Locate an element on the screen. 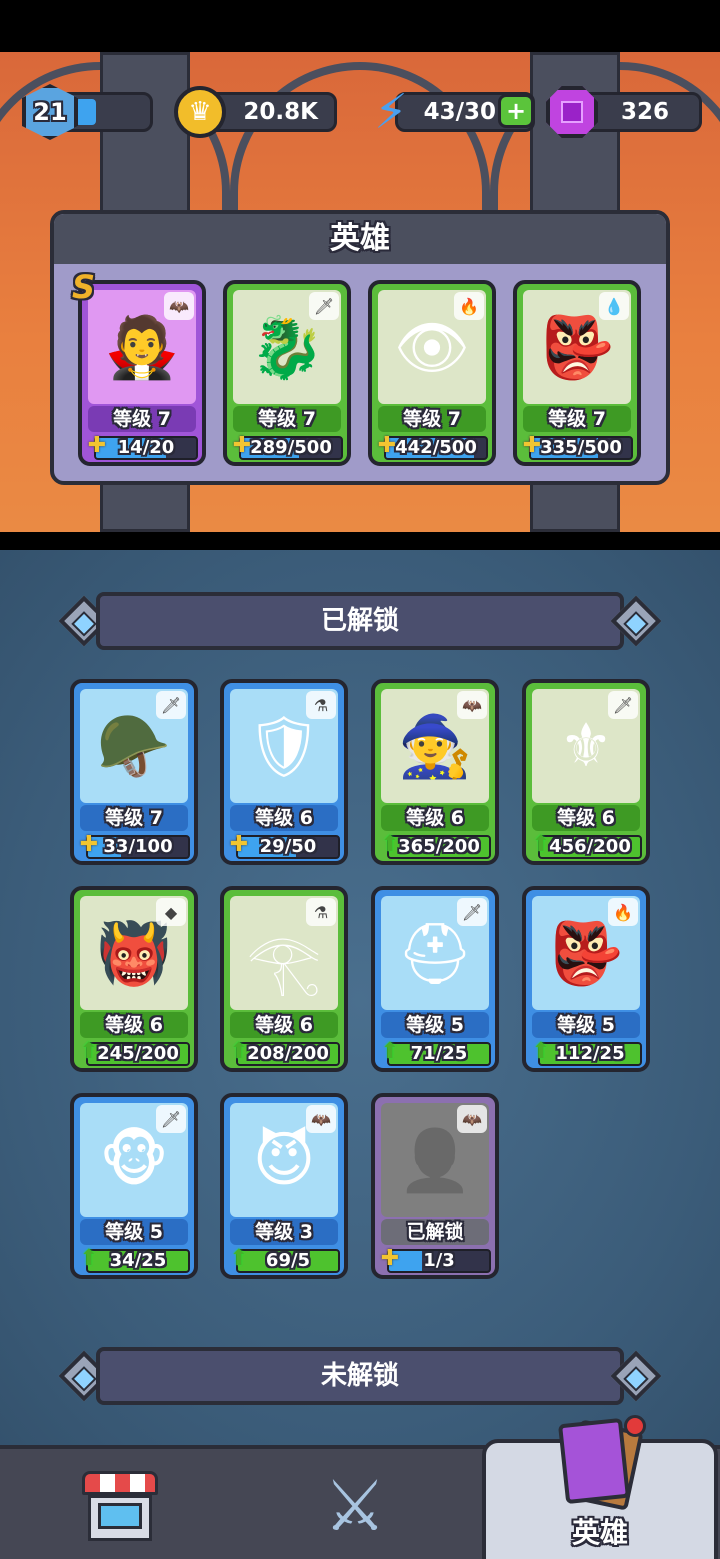  hero-card: 👁 🔥 等级 7 442/500 ✚ is located at coordinates (432, 373).